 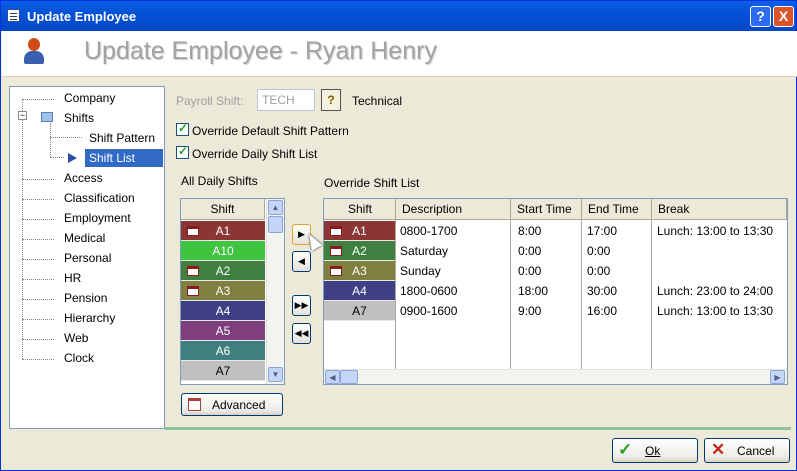 I want to click on tree-item-shift-pattern: Shift Pattern, so click(x=122, y=138).